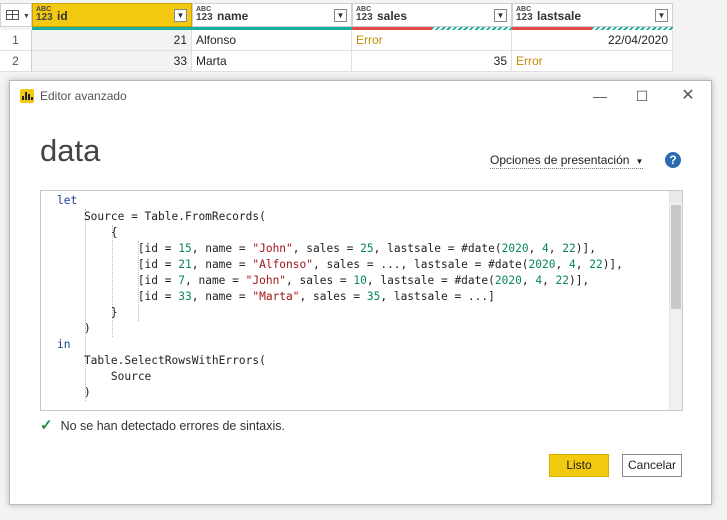 The height and width of the screenshot is (520, 727). I want to click on vertical-scrollbar, so click(675, 300).